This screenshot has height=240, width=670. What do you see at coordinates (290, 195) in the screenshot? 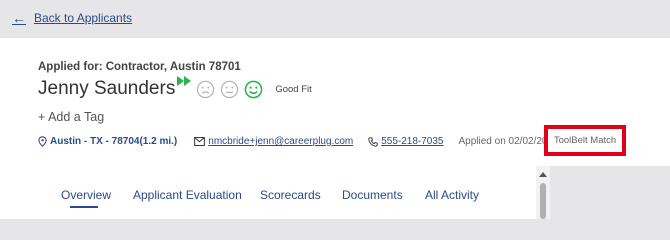
I see `tab-scorecards: Scorecards` at bounding box center [290, 195].